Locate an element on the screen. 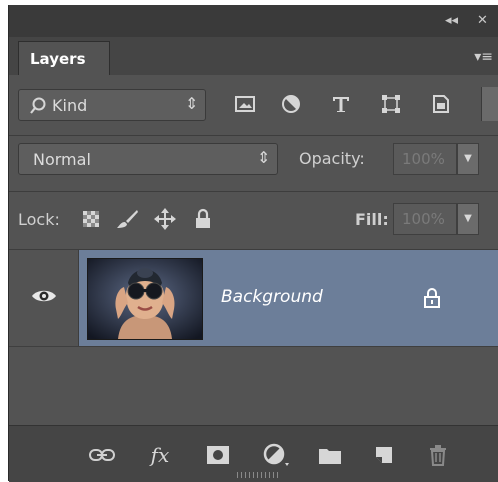  visibility-toggle is located at coordinates (43, 298).